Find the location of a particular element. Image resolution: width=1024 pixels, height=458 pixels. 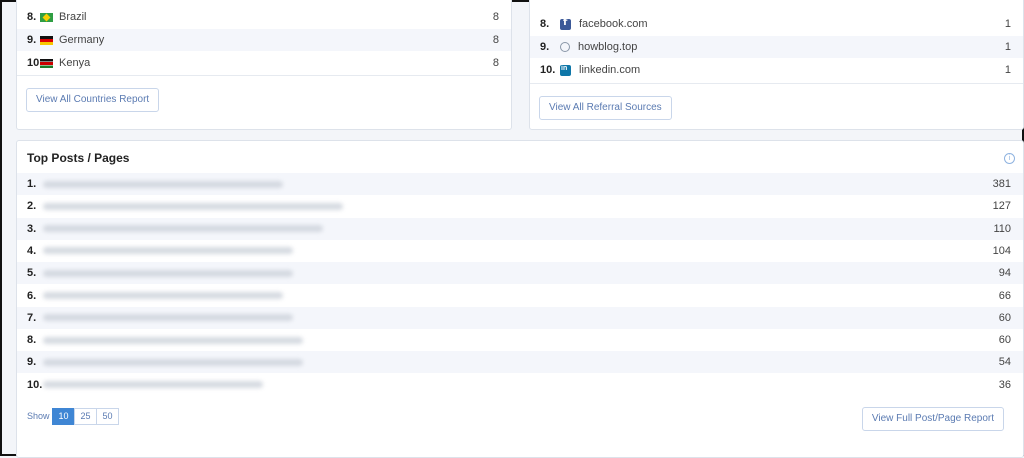

referral-name: linkedin.com is located at coordinates (610, 70).